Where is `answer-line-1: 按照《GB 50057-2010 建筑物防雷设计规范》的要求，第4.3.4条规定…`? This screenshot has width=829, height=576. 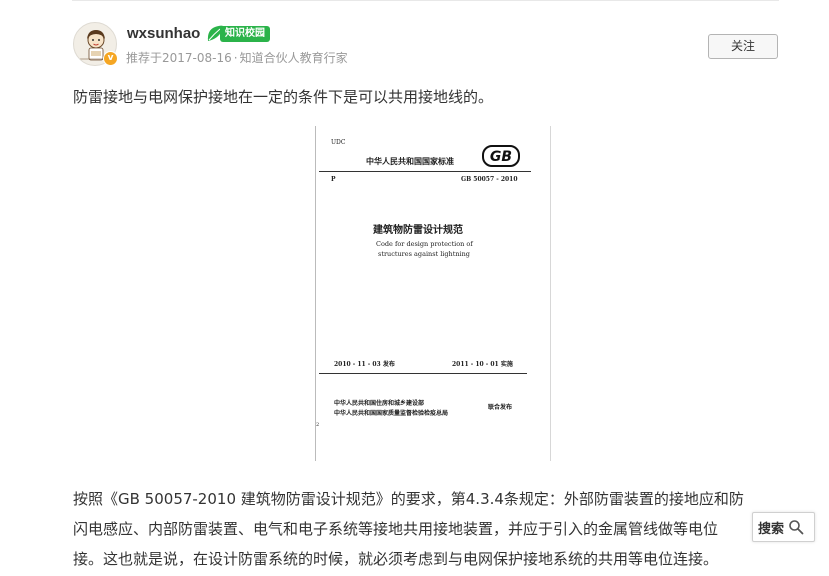
answer-line-1: 按照《GB 50057-2010 建筑物防雷设计规范》的要求，第4.3.4条规定… is located at coordinates (408, 499).